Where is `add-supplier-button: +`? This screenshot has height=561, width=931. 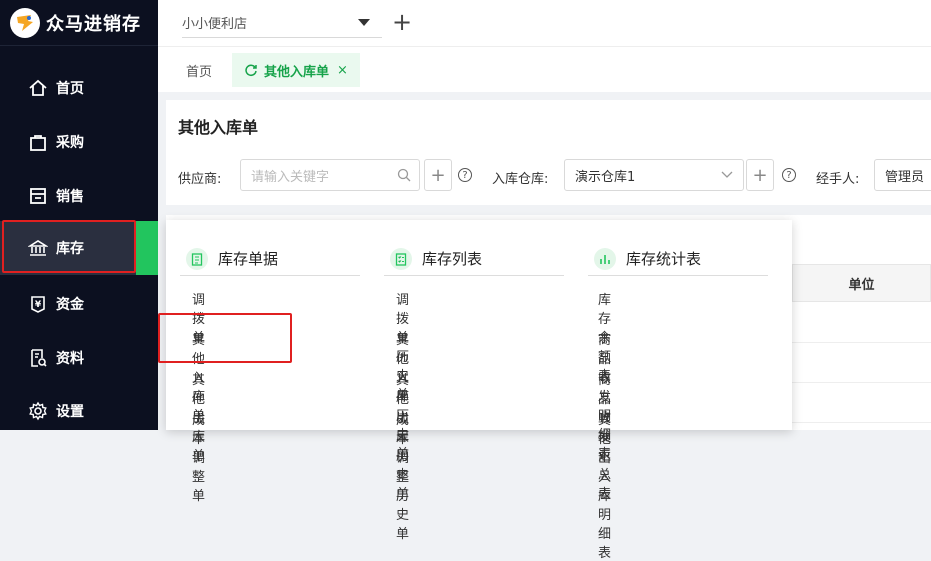
add-supplier-button: + is located at coordinates (438, 175).